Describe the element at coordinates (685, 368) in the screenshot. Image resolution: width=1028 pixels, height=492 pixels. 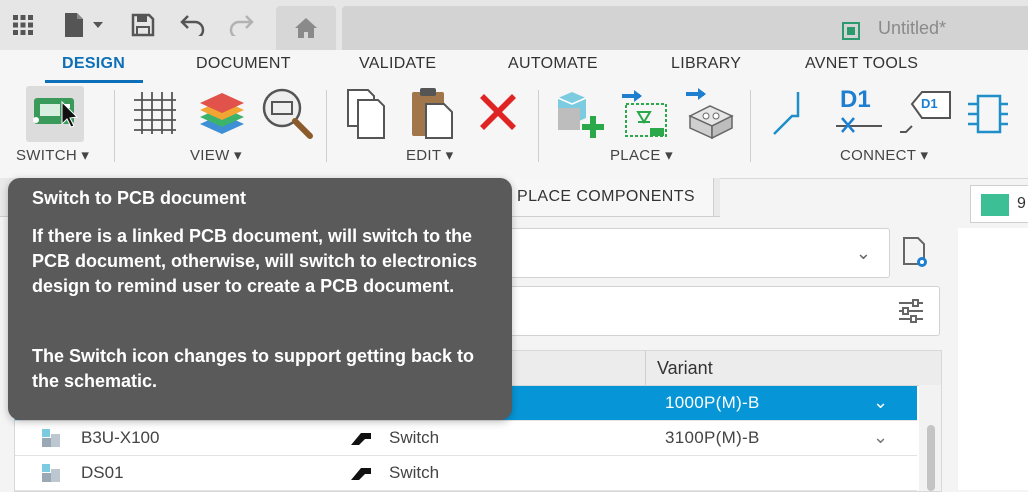
I see `column-header-variant: Variant` at that location.